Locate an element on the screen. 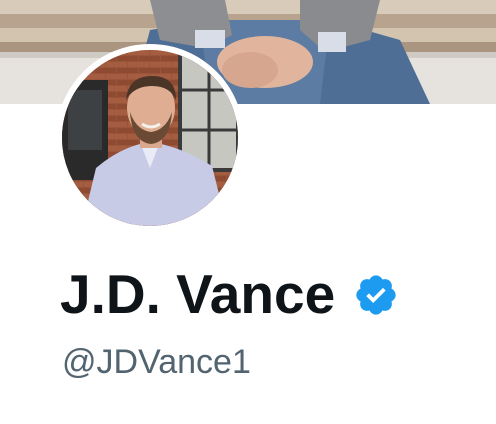 This screenshot has width=496, height=424. profile-photo is located at coordinates (150, 138).